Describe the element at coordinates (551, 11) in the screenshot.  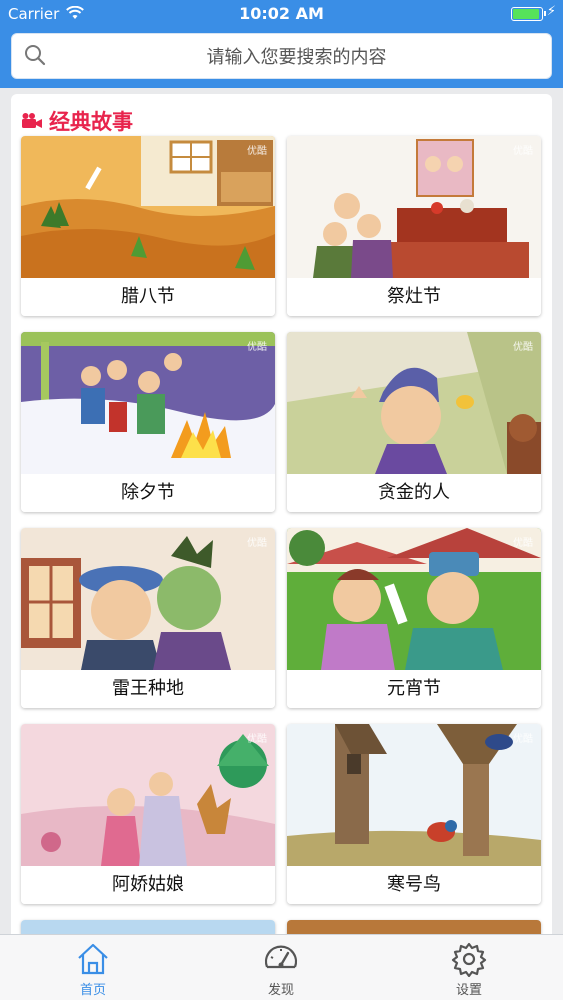
I see `charging-icon: ⚡` at that location.